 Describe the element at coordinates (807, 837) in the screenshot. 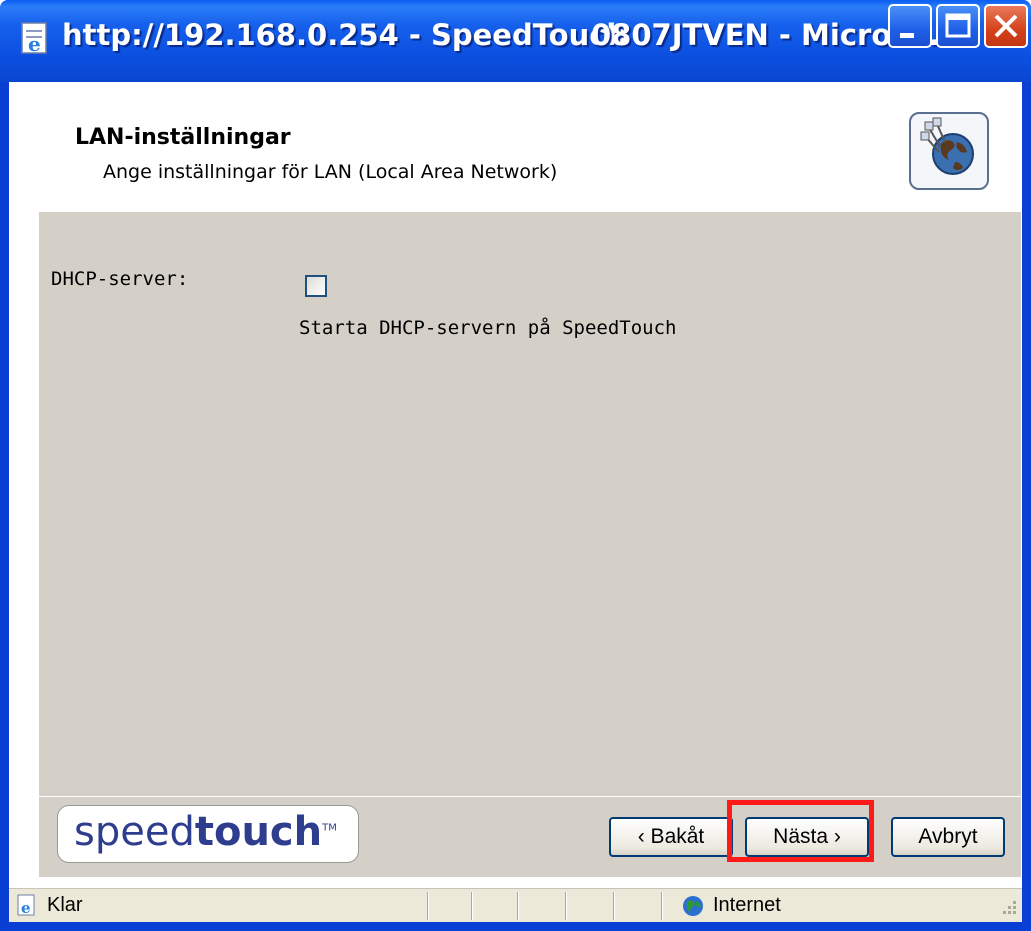

I see `next-button: Nästa ›` at that location.